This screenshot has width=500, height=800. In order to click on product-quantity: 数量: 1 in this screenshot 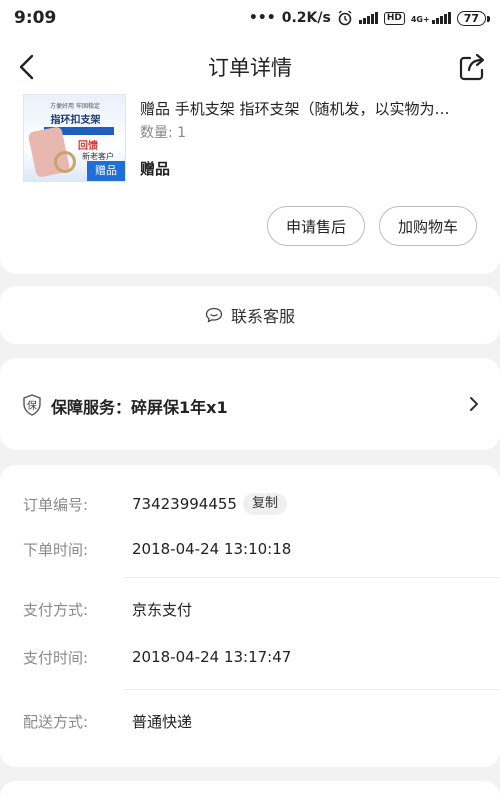, I will do `click(163, 133)`.